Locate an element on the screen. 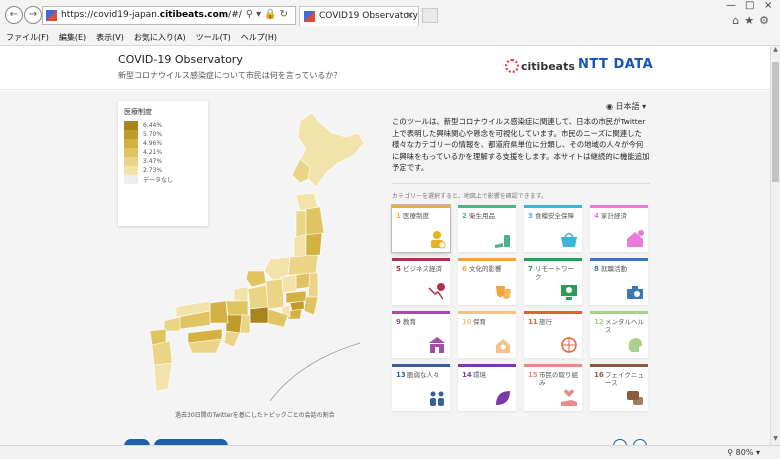  category-card: 10 保育 is located at coordinates (487, 334).